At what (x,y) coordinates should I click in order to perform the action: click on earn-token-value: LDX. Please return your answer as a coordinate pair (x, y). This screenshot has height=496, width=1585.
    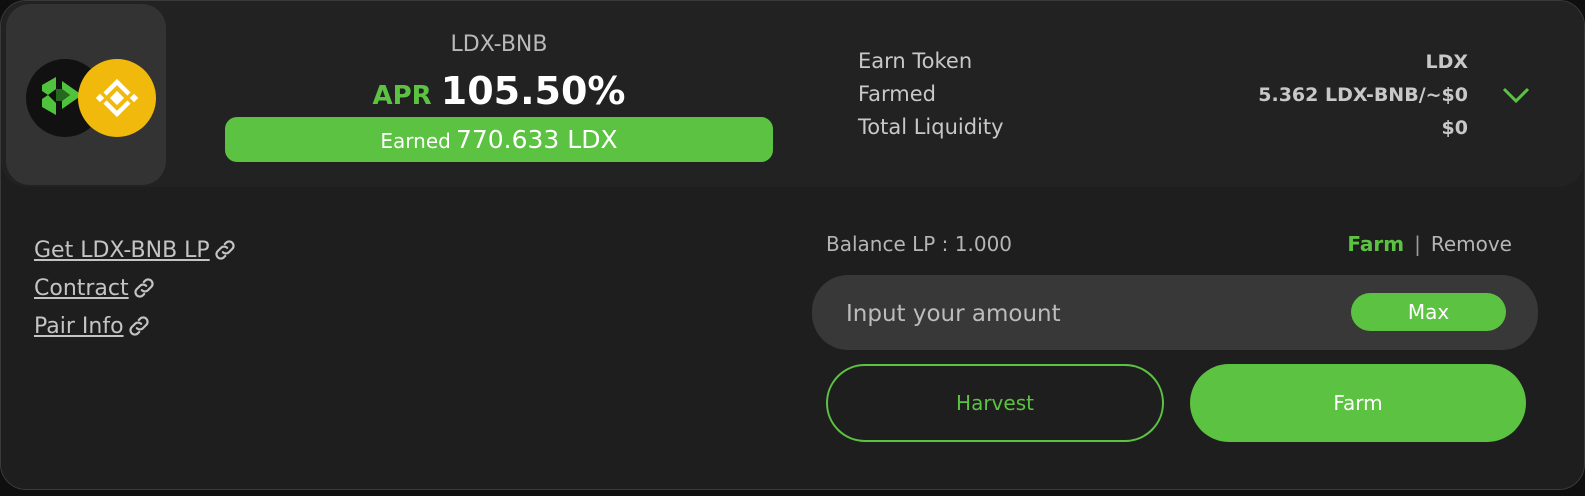
    Looking at the image, I should click on (1446, 62).